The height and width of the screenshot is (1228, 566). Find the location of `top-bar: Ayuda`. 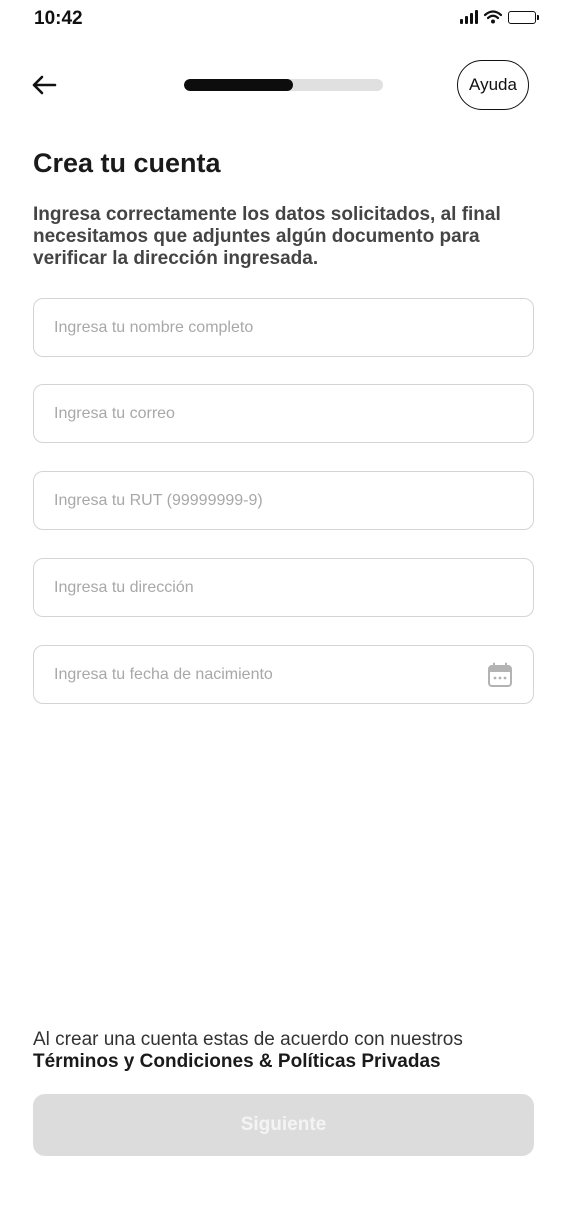

top-bar: Ayuda is located at coordinates (283, 85).